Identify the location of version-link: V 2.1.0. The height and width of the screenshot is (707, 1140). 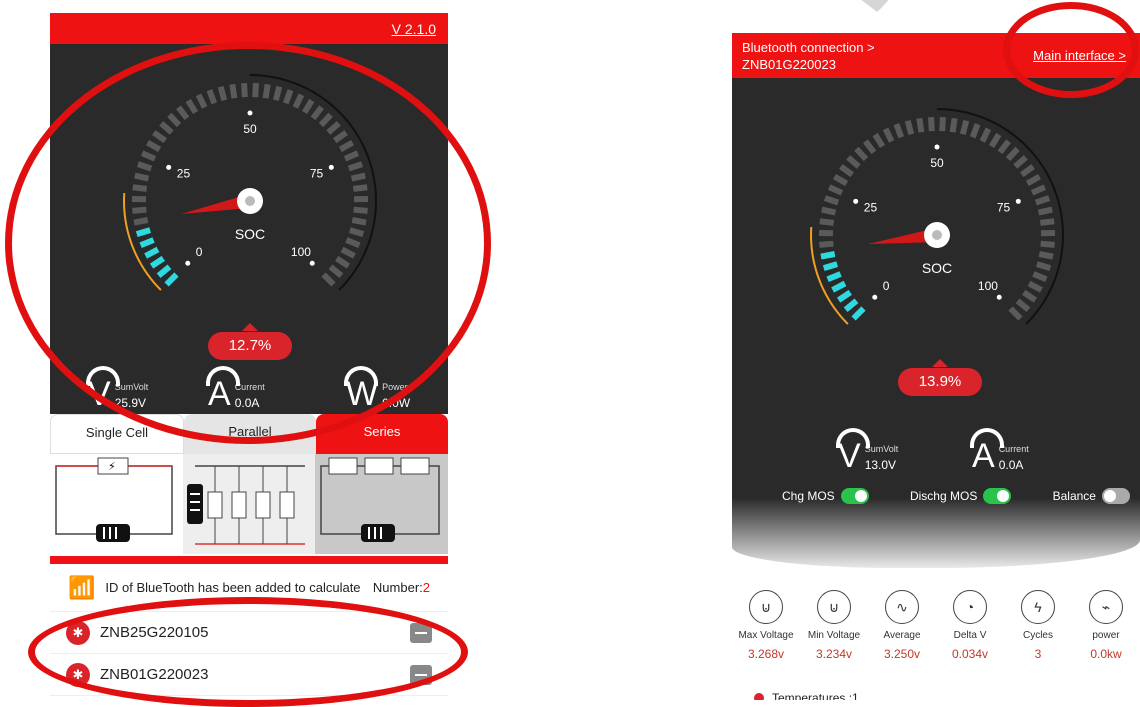
(414, 29).